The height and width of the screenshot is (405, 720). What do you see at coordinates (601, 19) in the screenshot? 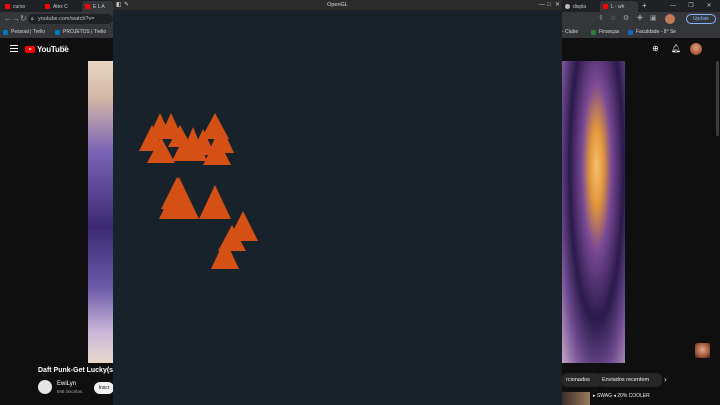
I see `share-icon: ⇪` at bounding box center [601, 19].